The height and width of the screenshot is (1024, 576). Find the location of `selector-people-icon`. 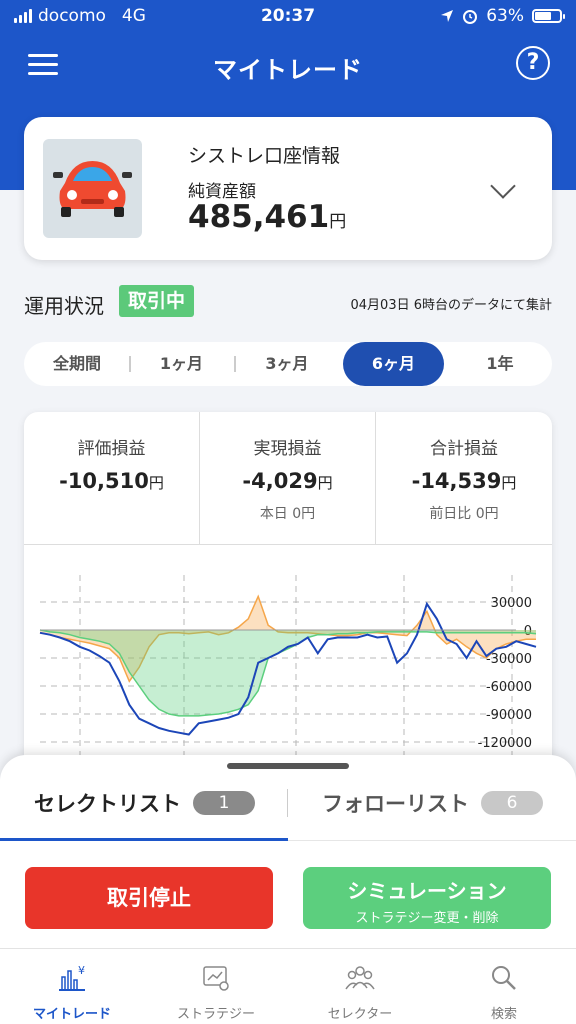

selector-people-icon is located at coordinates (360, 978).